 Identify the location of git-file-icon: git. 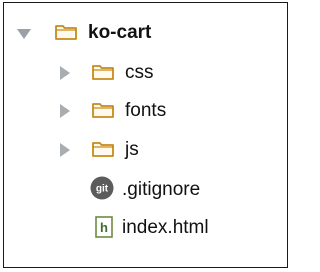
(102, 188).